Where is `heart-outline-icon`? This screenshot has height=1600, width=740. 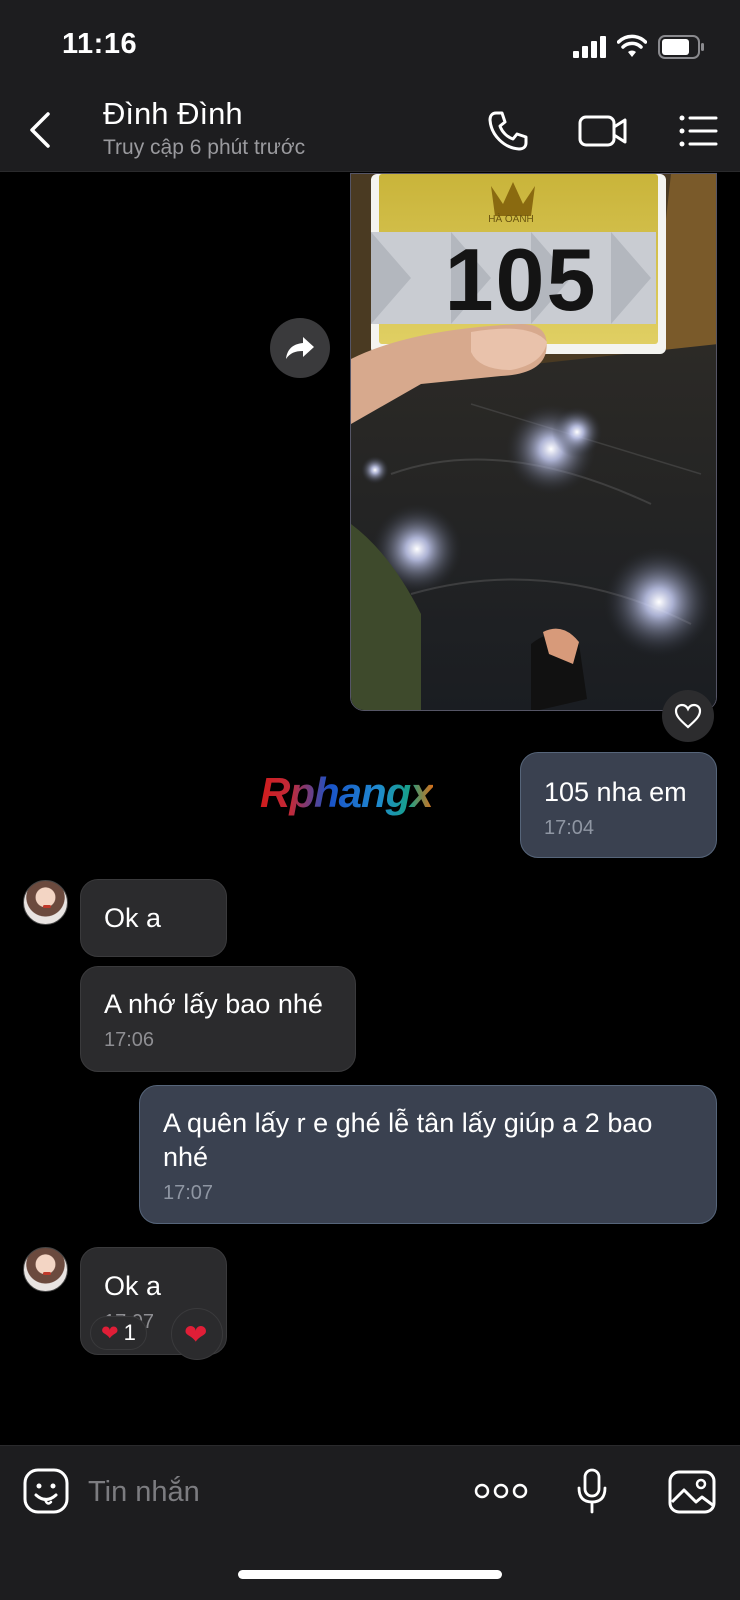 heart-outline-icon is located at coordinates (688, 716).